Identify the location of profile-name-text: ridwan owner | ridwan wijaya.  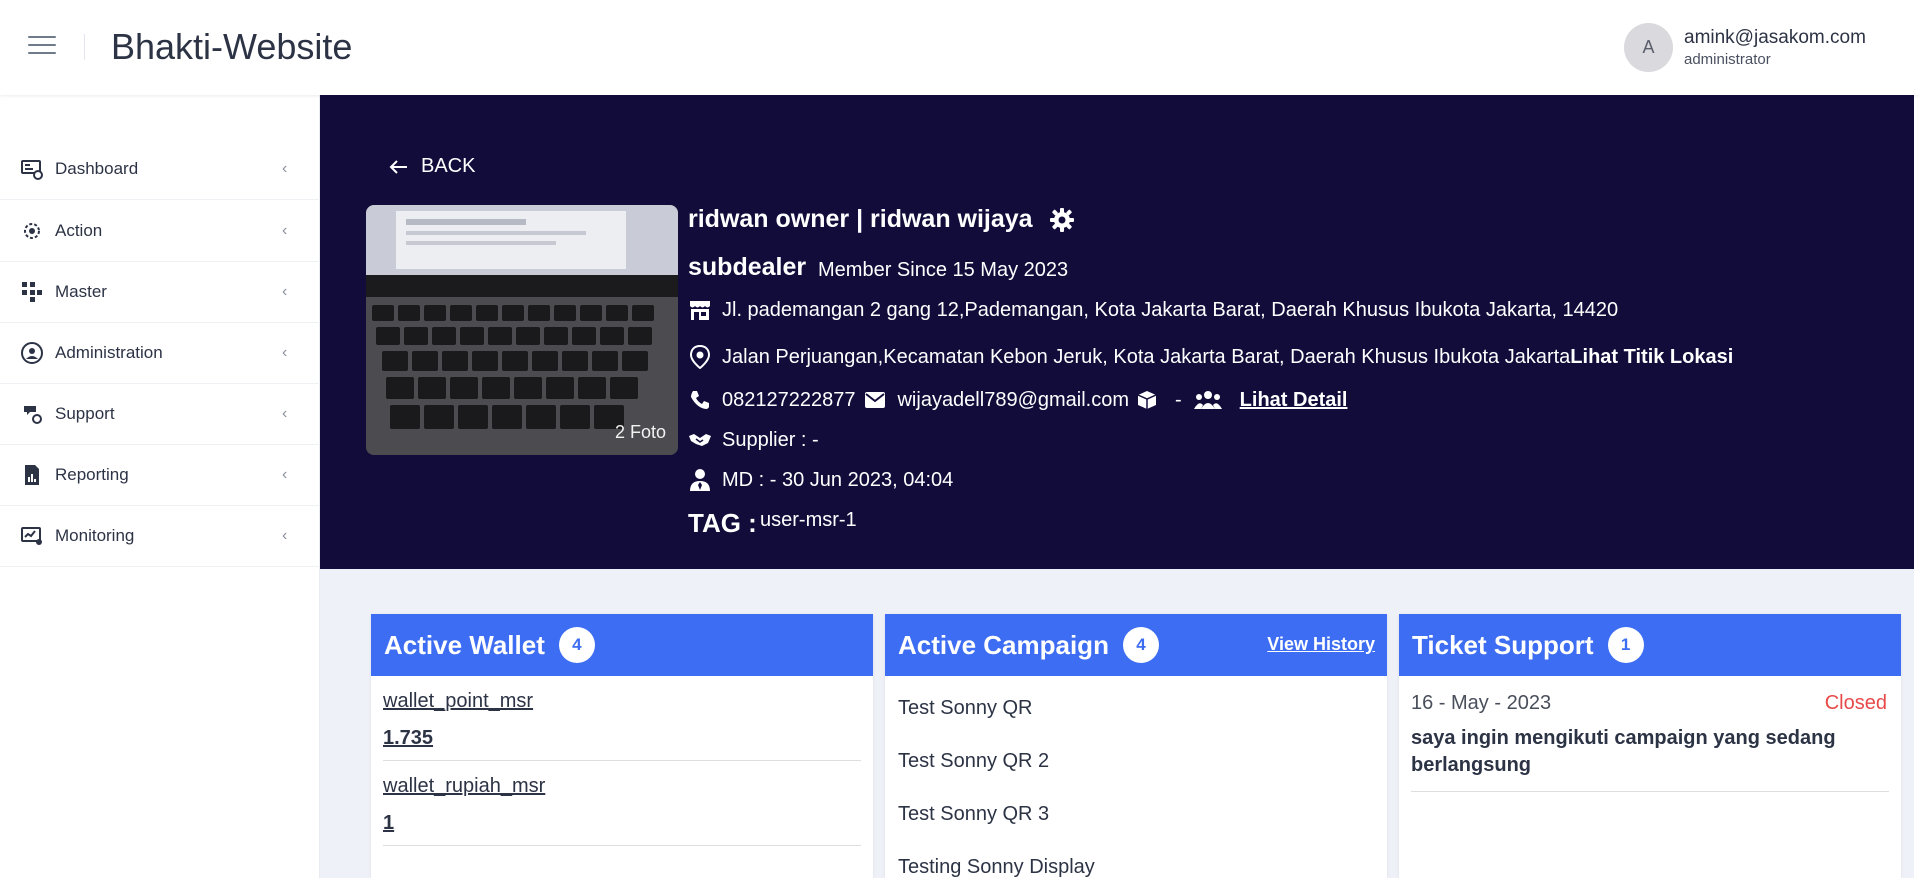
(860, 219).